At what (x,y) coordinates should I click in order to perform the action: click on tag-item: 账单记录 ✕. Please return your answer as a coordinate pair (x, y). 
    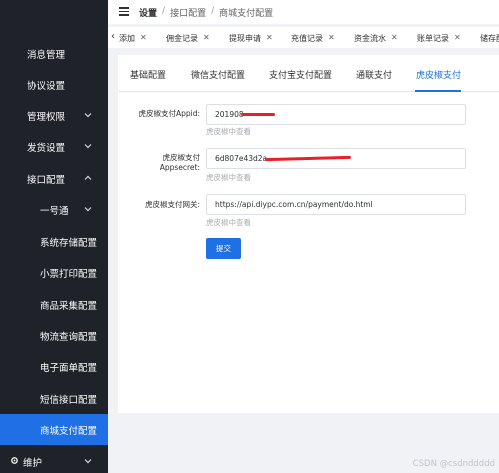
    Looking at the image, I should click on (439, 38).